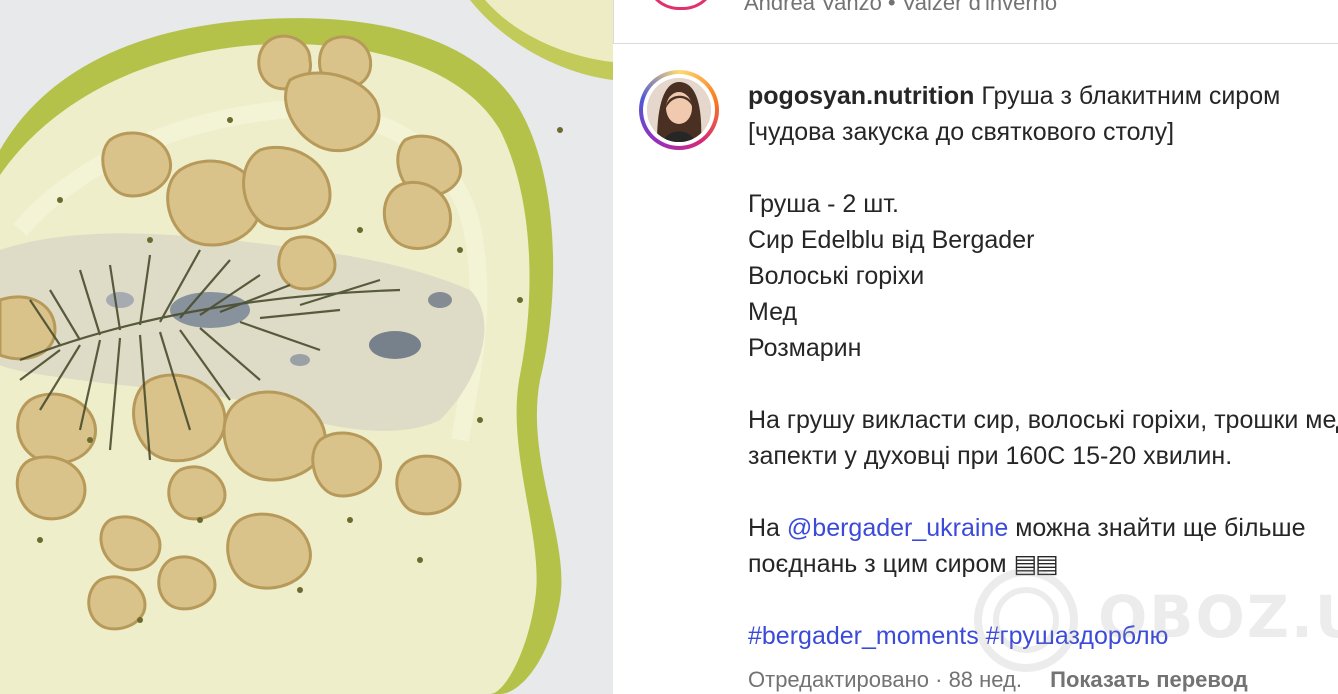  What do you see at coordinates (961, 132) in the screenshot?
I see `caption-line-1: [чудова закуска до святкового столу]` at bounding box center [961, 132].